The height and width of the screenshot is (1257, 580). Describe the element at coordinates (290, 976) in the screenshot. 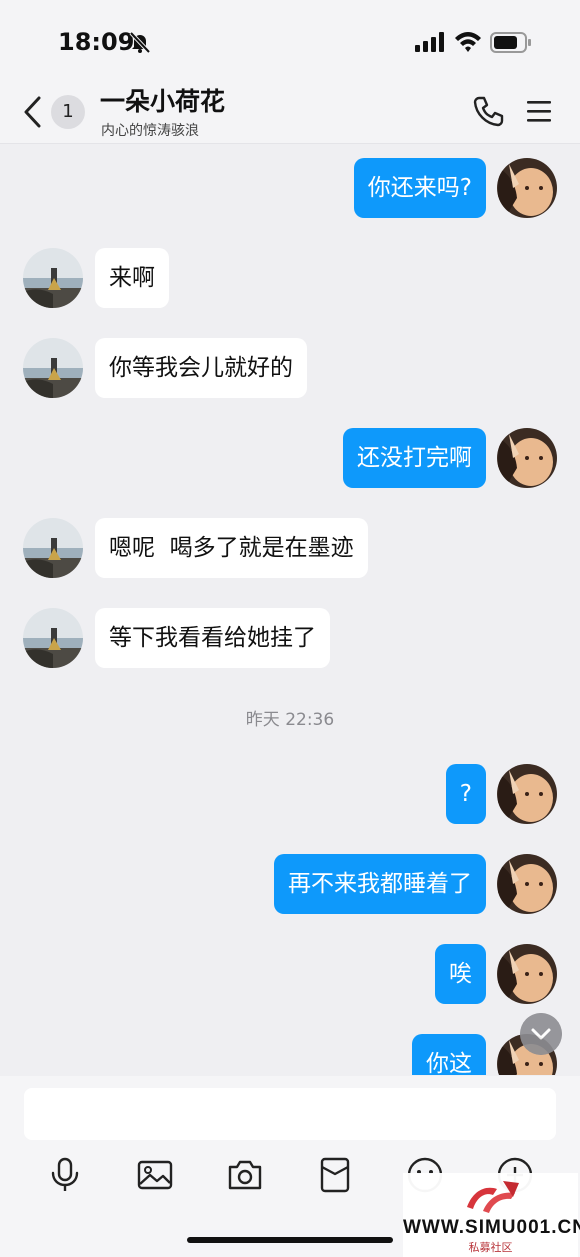

I see `message-row: 唉` at that location.